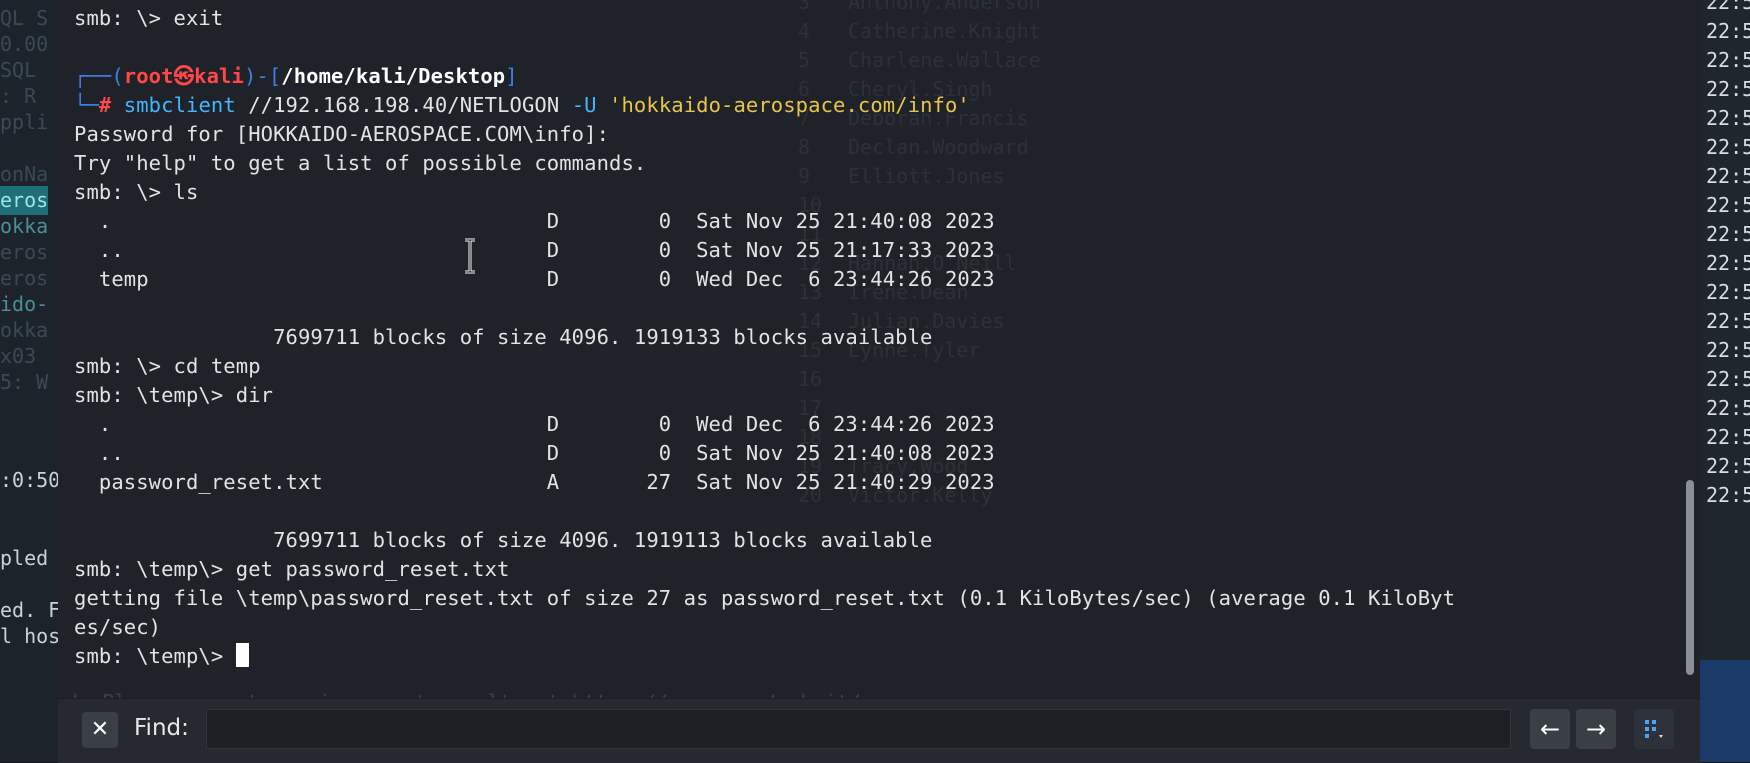 This screenshot has height=763, width=1750. I want to click on prompt-header-line: ┌──(root㉿kali)-[/home/kali/Desktop], so click(872, 76).